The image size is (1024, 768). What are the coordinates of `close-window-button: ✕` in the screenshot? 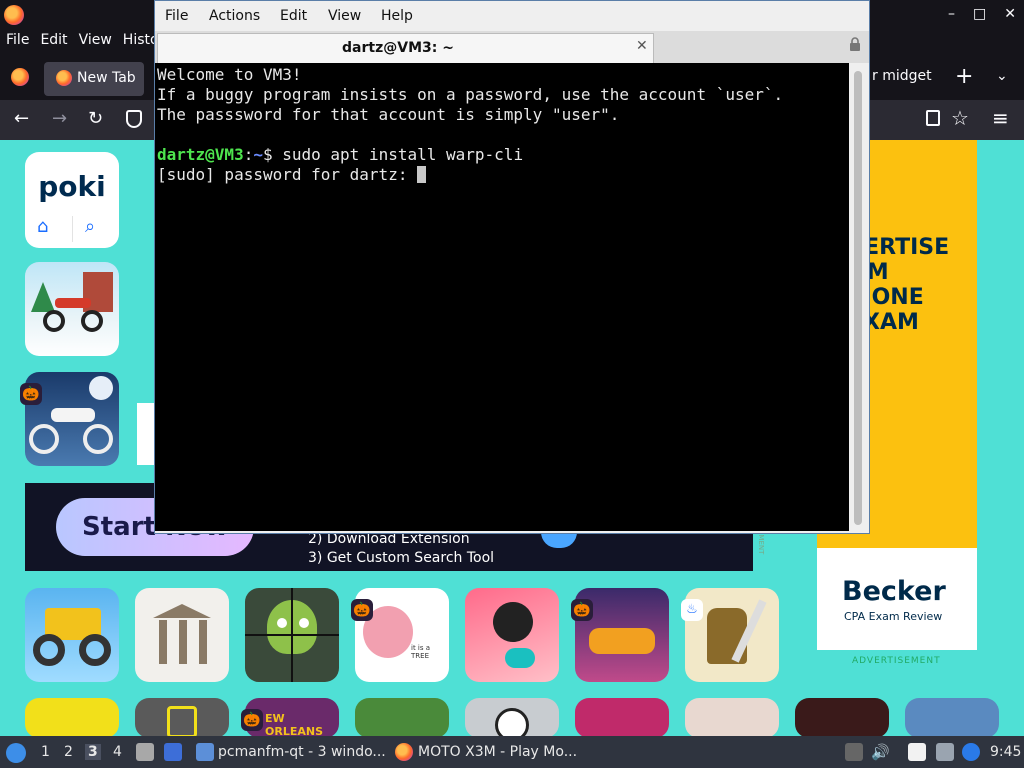 It's located at (1010, 14).